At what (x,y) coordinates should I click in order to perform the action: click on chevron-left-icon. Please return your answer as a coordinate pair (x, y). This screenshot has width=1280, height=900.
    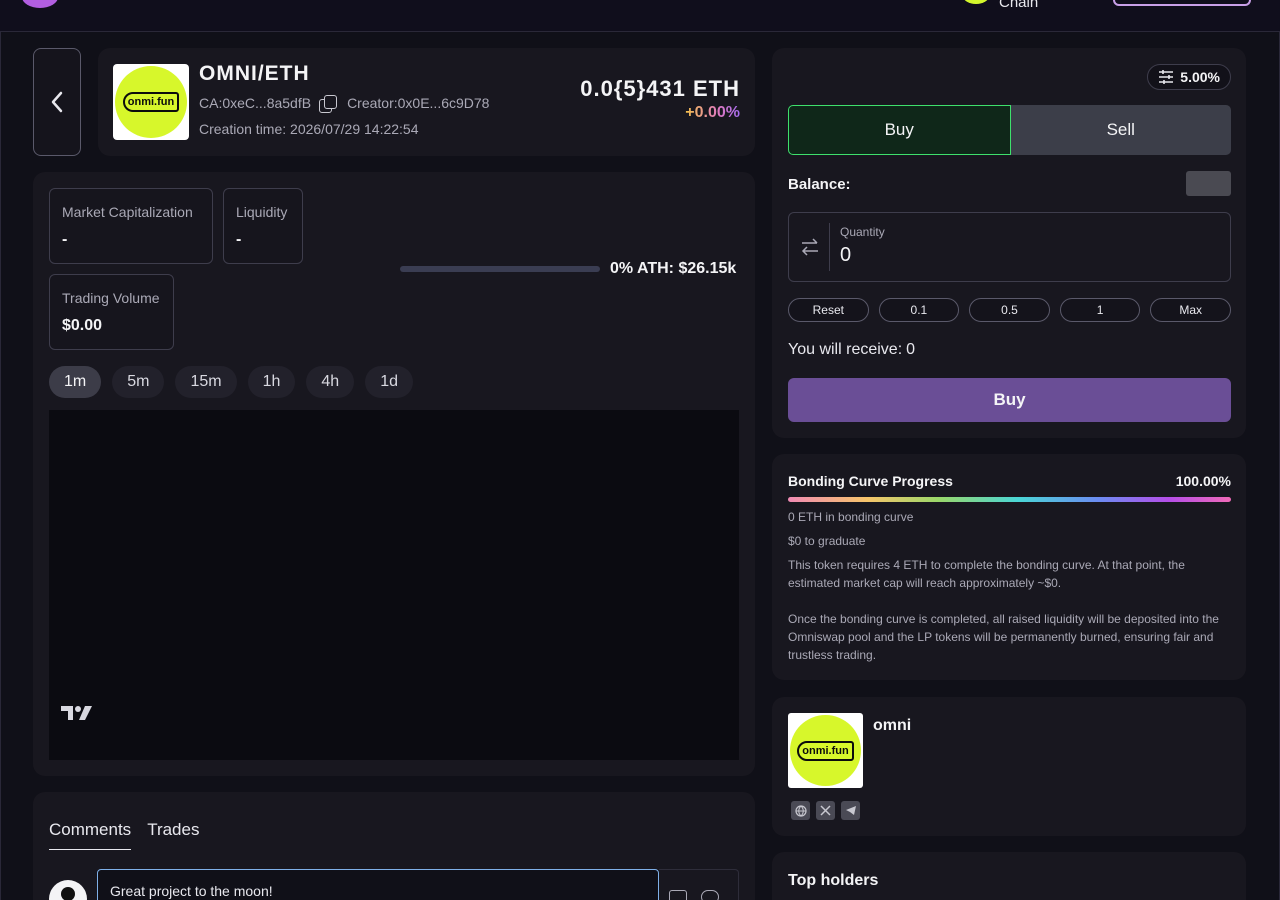
    Looking at the image, I should click on (57, 102).